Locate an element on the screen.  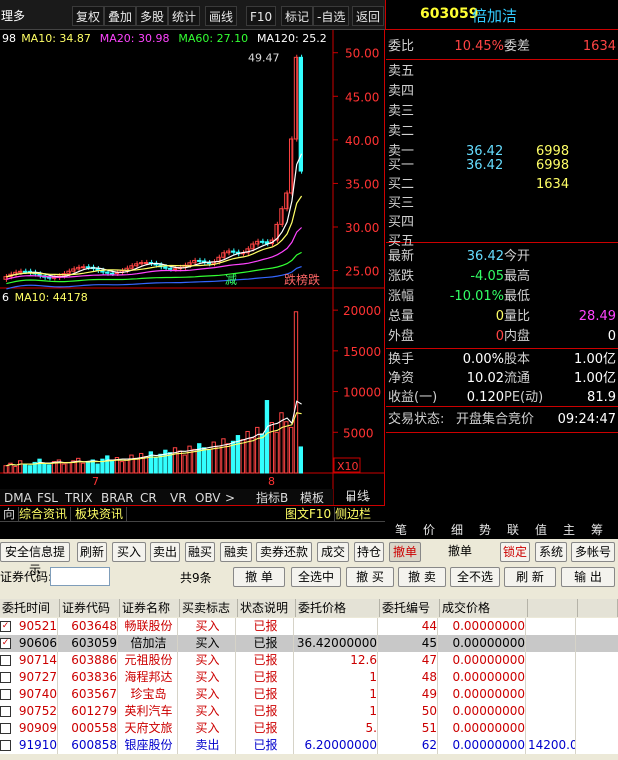
toolbar-button-cancel: 撤单 is located at coordinates (405, 552).